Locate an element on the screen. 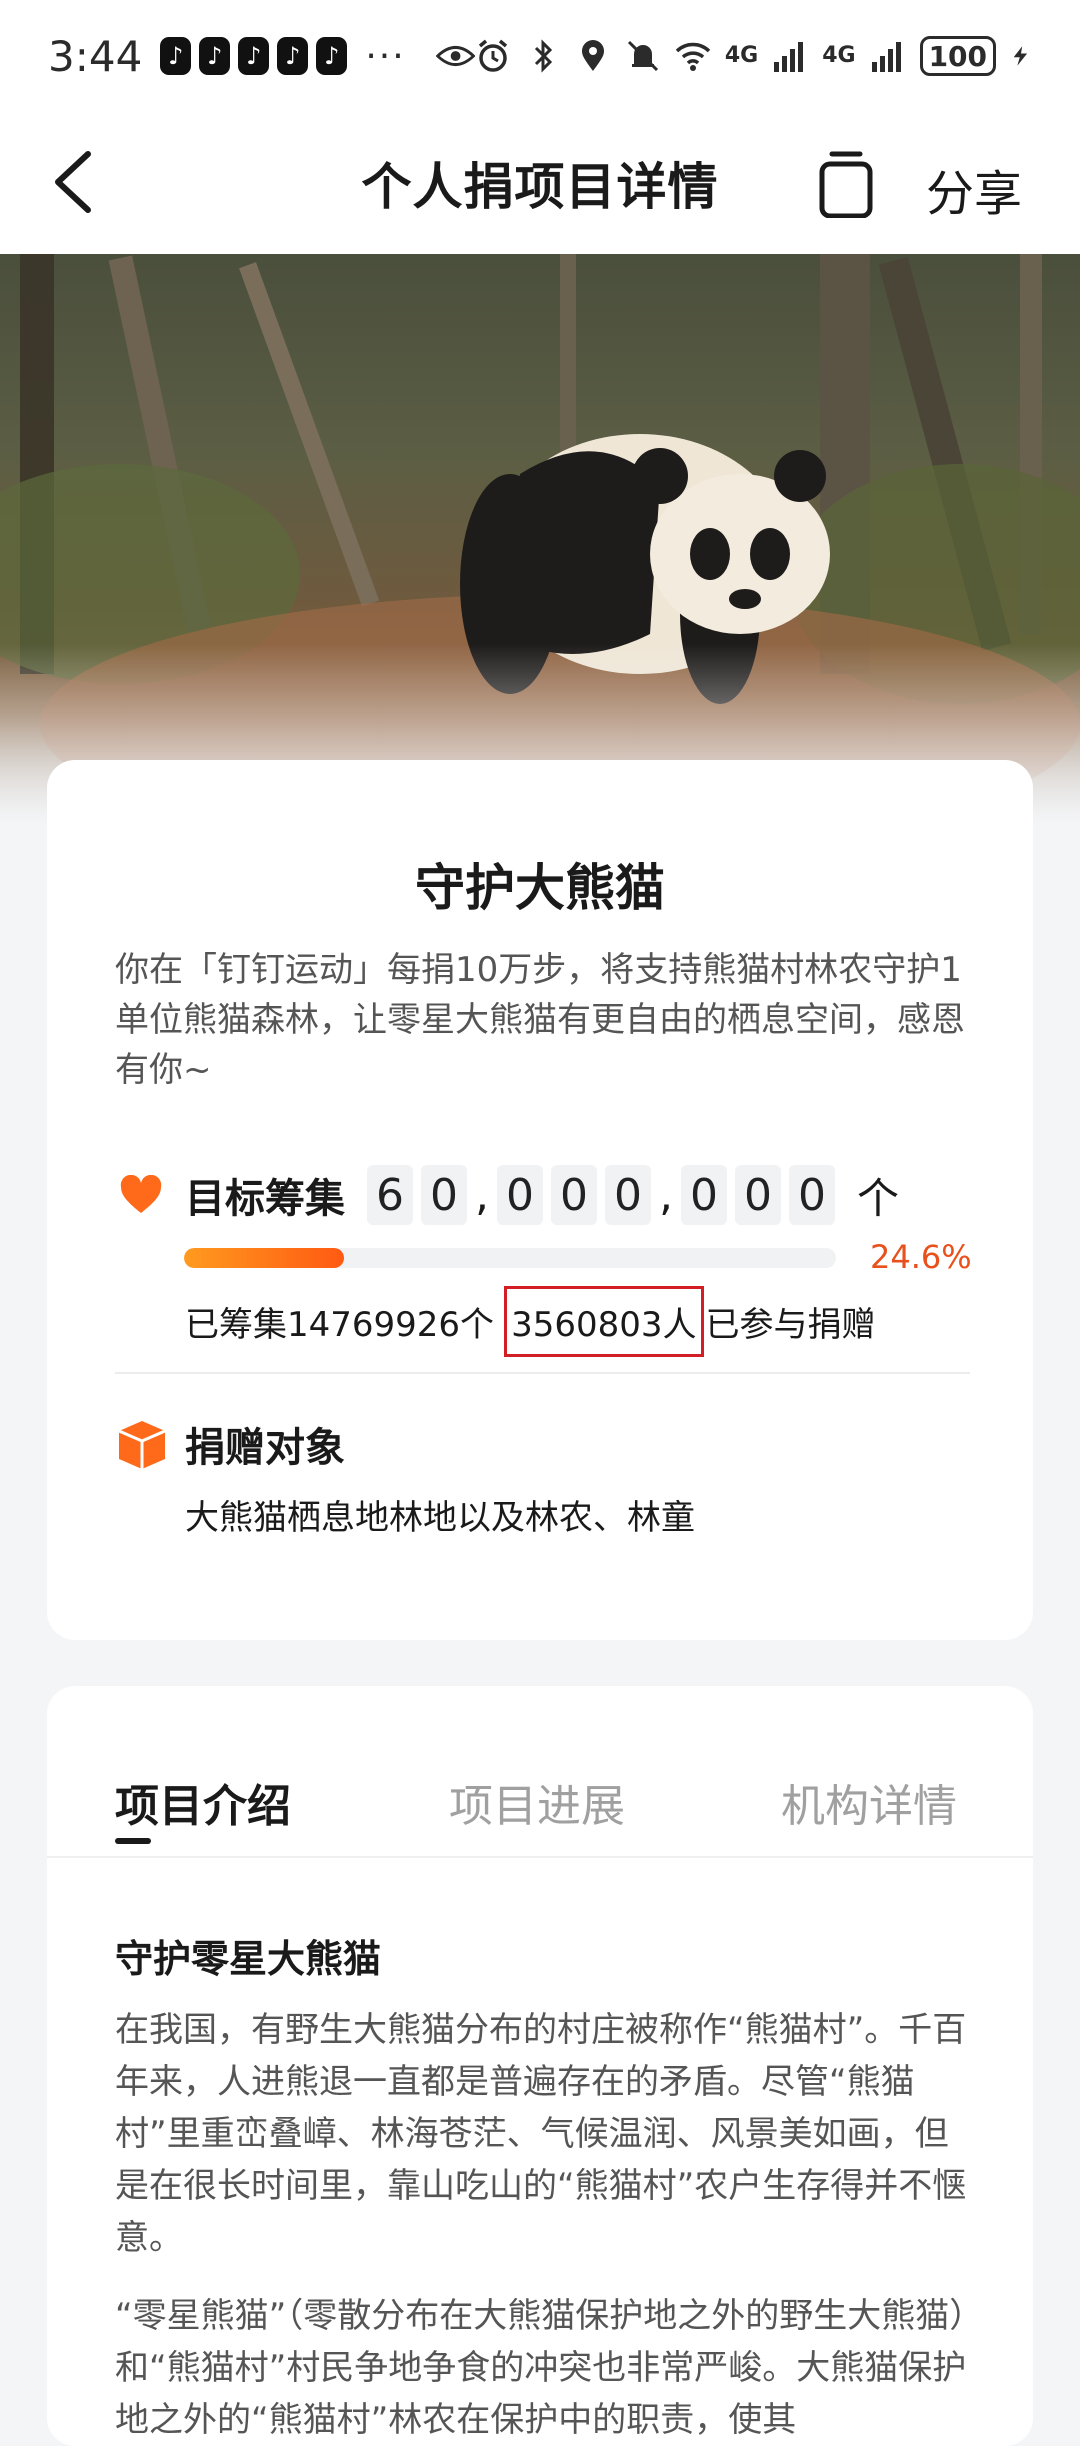  status-bar: 3:44 ♪ ♪ ♪ ♪ ♪ ··· 4G 4G 100 is located at coordinates (540, 56).